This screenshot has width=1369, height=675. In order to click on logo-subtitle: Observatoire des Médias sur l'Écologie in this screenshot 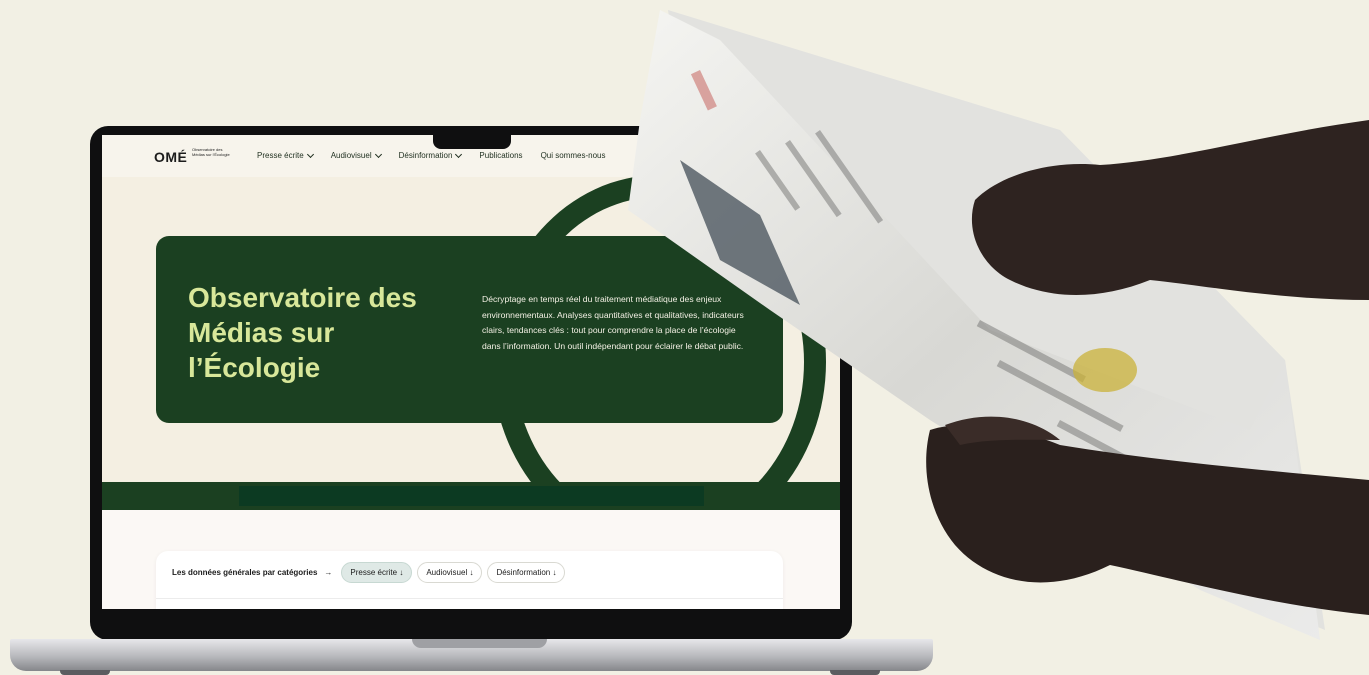, I will do `click(211, 152)`.